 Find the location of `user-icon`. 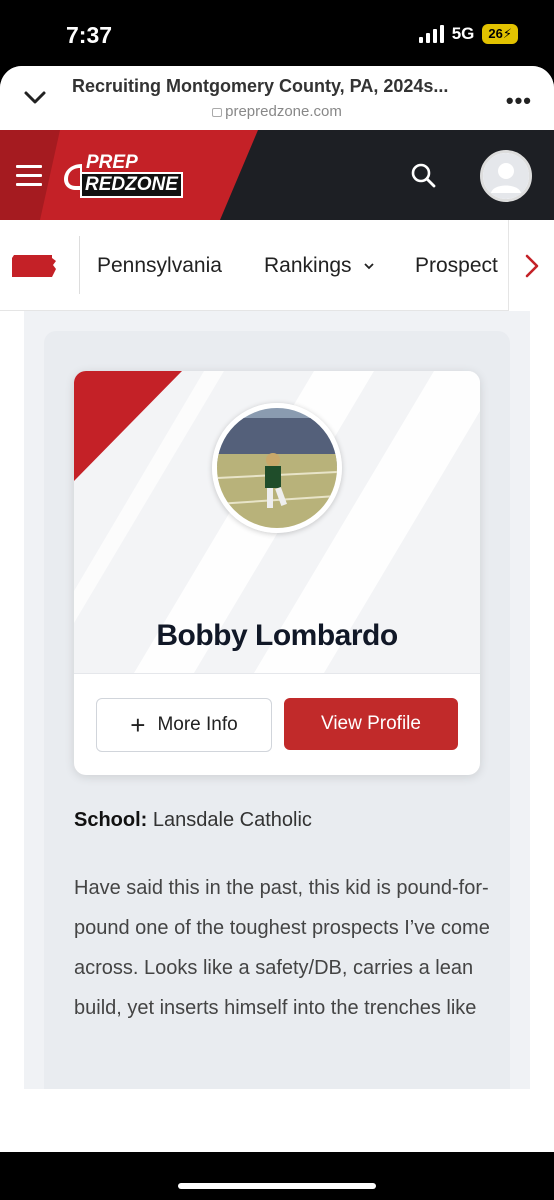

user-icon is located at coordinates (506, 176).